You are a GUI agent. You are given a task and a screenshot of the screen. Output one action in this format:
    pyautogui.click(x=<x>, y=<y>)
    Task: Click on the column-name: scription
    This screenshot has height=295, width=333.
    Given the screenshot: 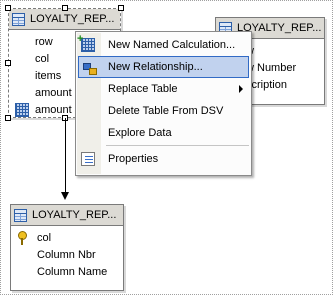 What is the action you would take?
    pyautogui.click(x=266, y=84)
    